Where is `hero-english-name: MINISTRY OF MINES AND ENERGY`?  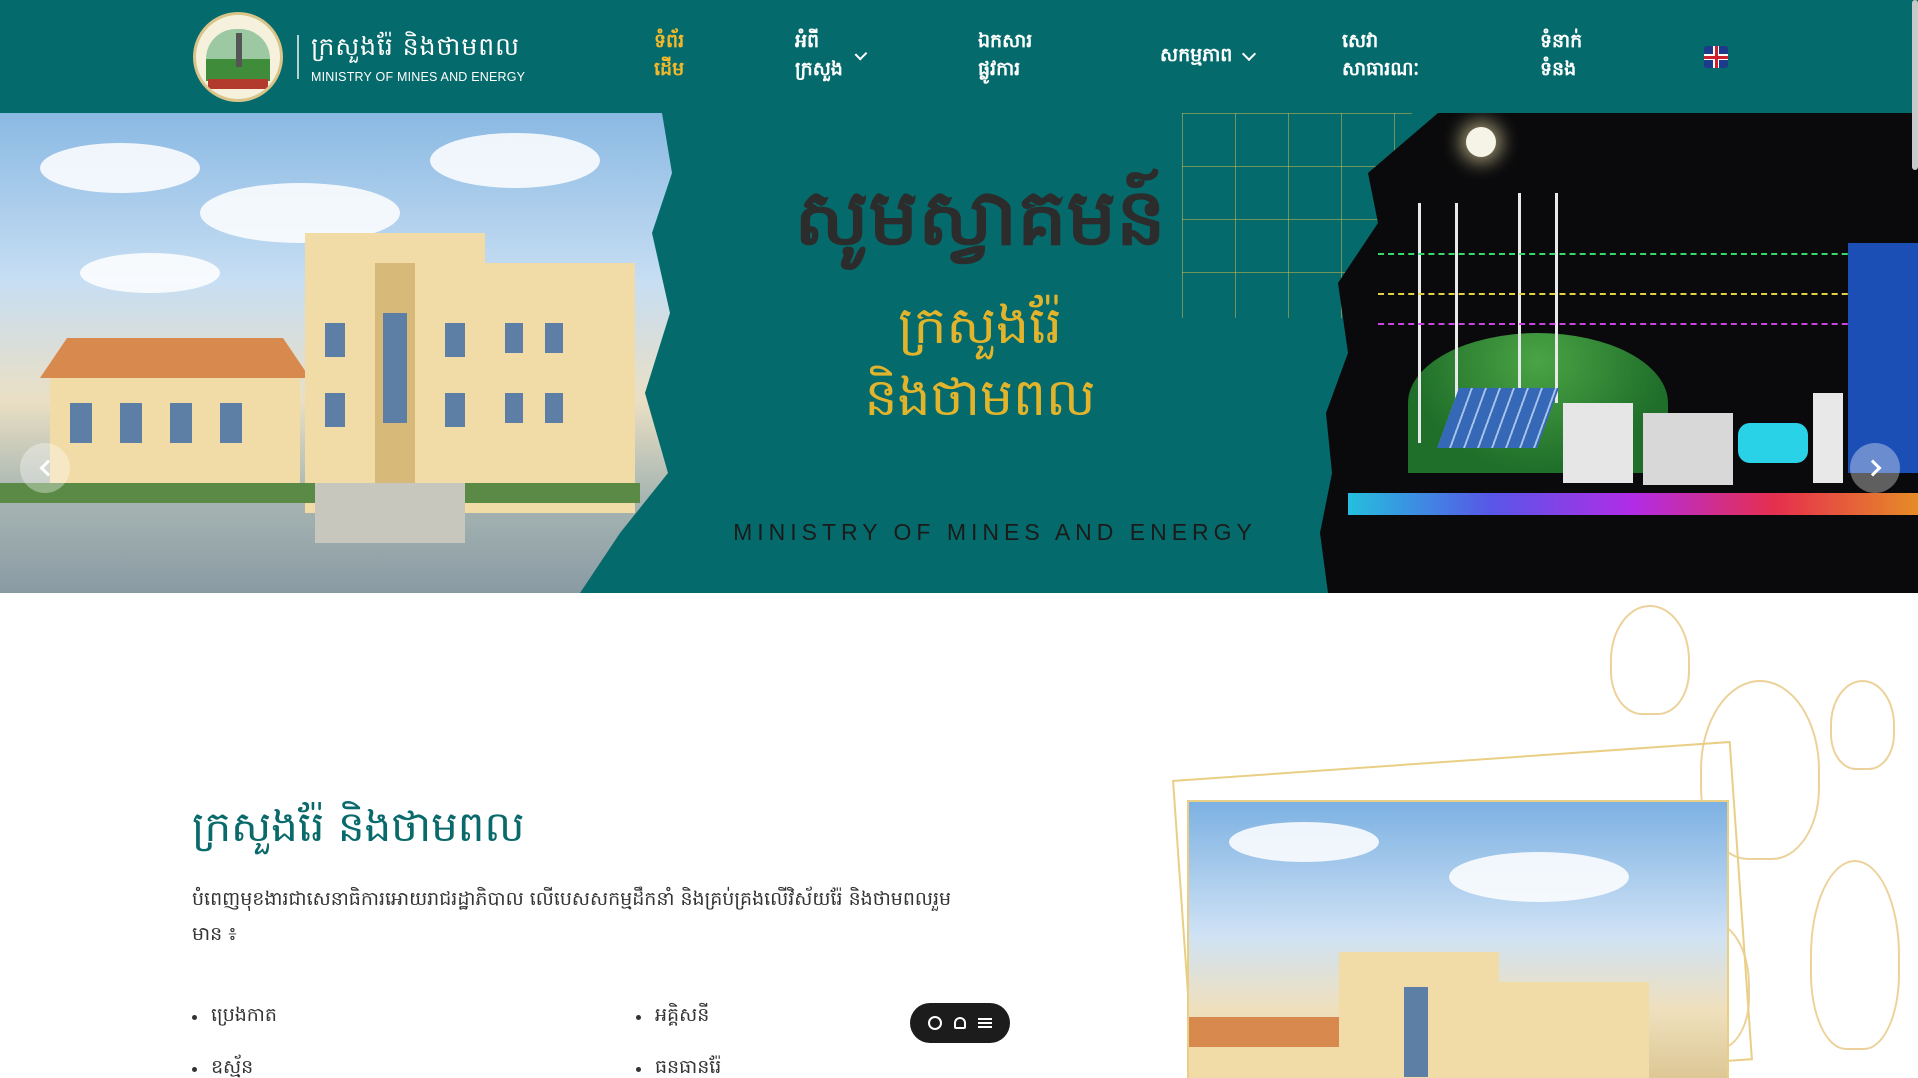
hero-english-name: MINISTRY OF MINES AND ENERGY is located at coordinates (995, 532).